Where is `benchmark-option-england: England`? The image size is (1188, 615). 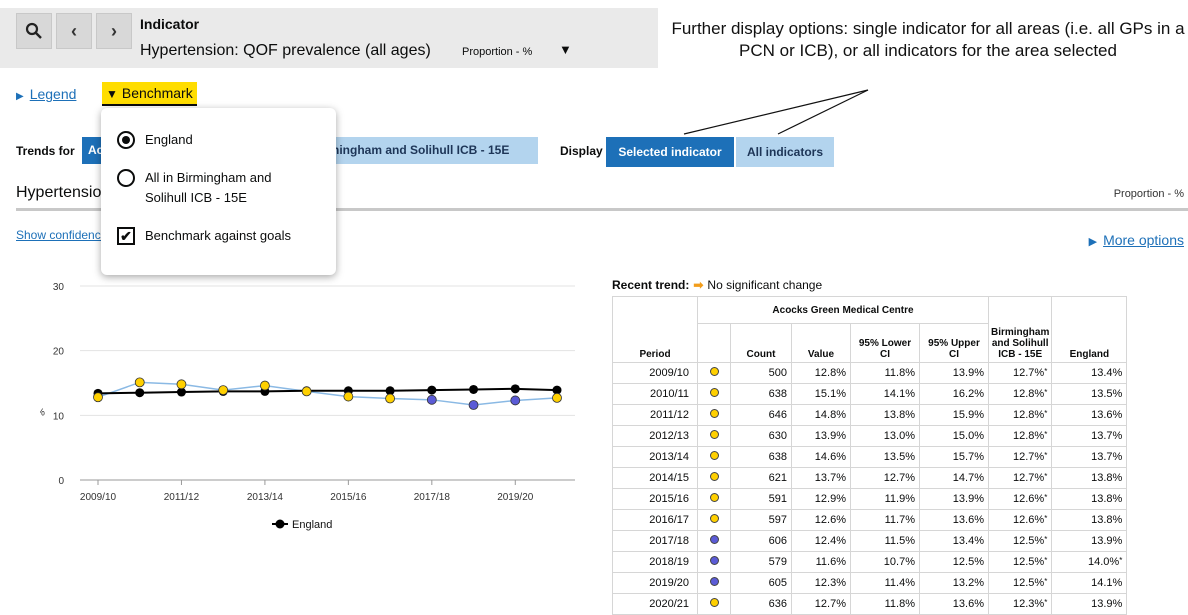 benchmark-option-england: England is located at coordinates (155, 140).